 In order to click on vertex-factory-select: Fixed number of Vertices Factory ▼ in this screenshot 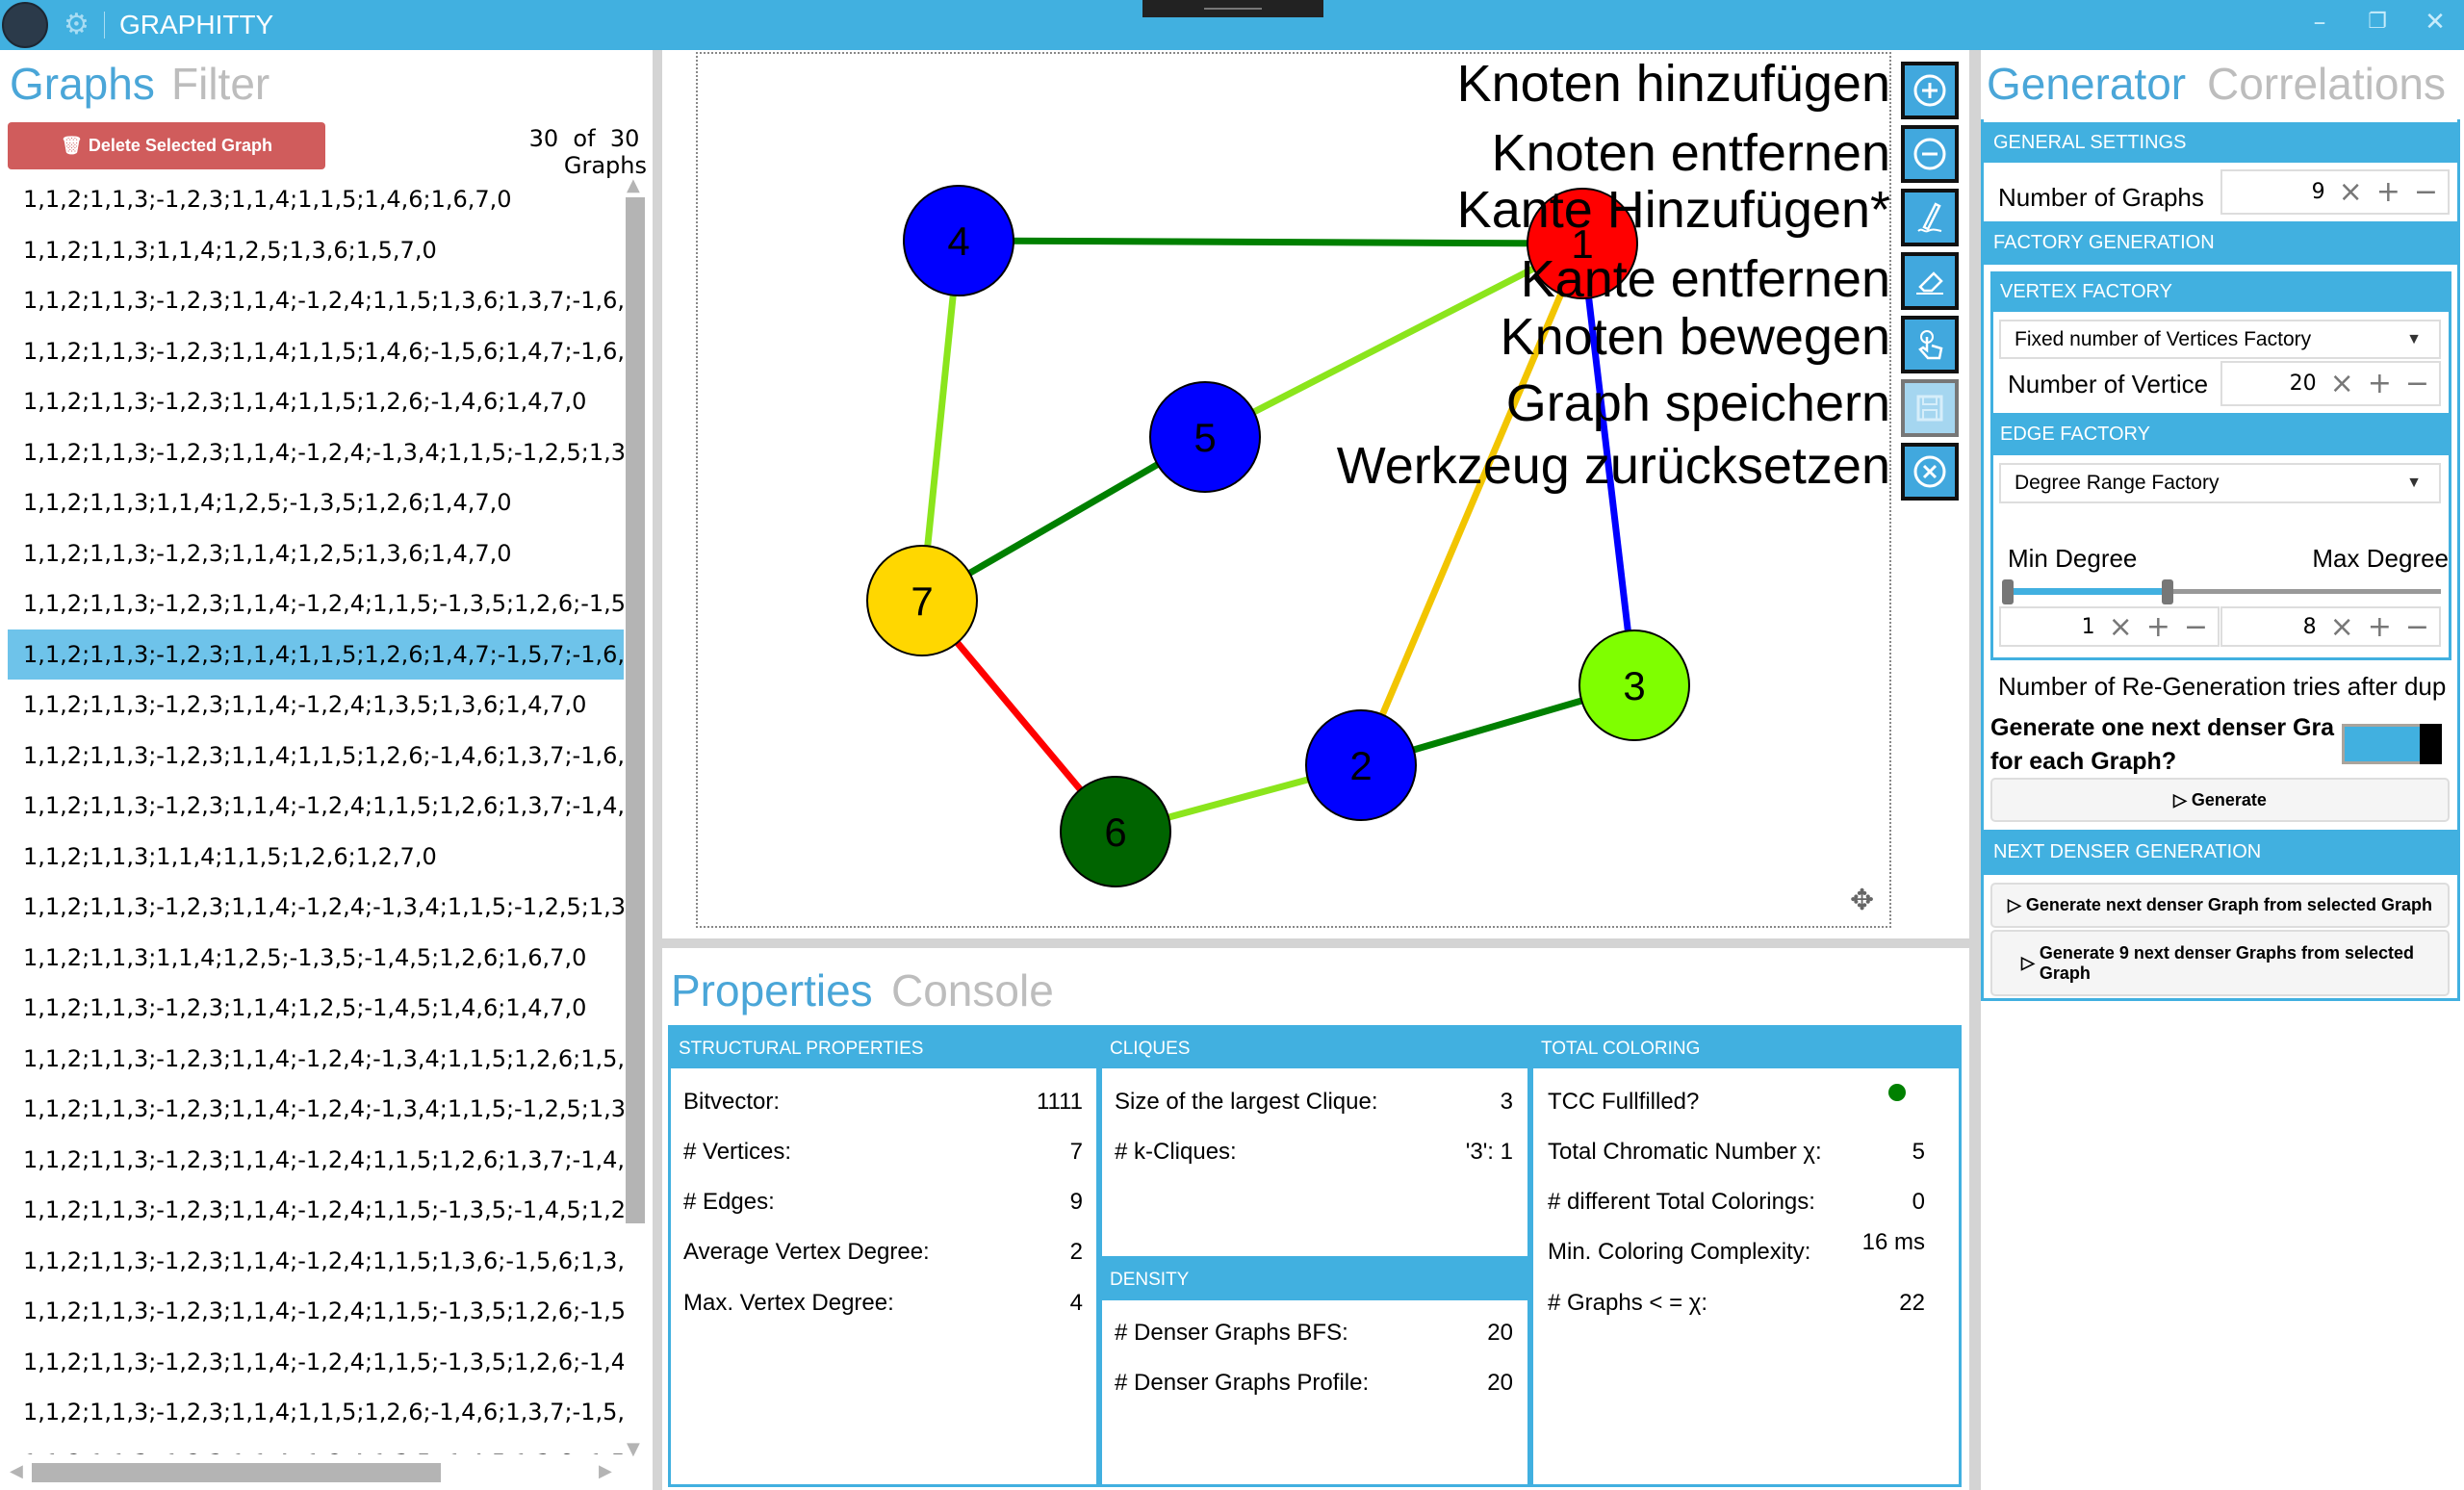, I will do `click(2220, 339)`.